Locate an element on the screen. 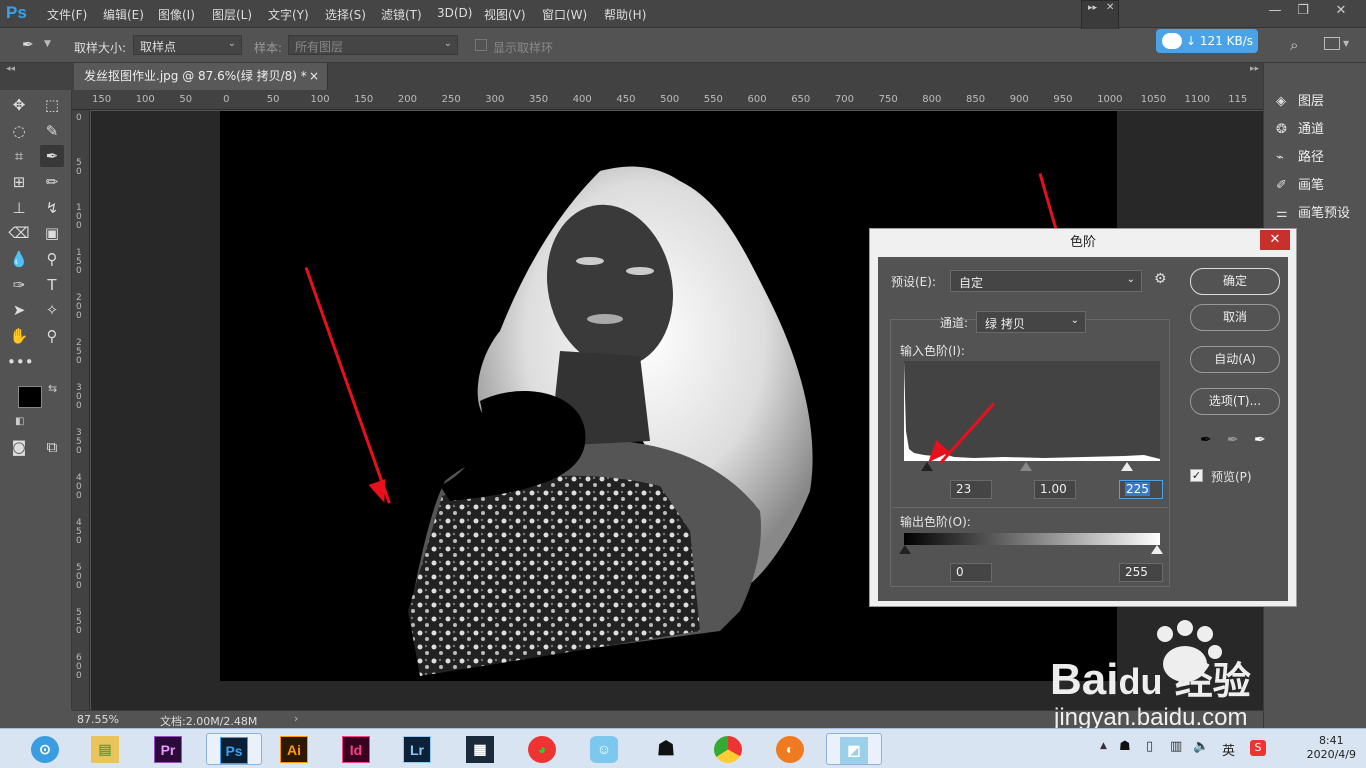 This screenshot has height=768, width=1366. input-black-field: 23 is located at coordinates (971, 489).